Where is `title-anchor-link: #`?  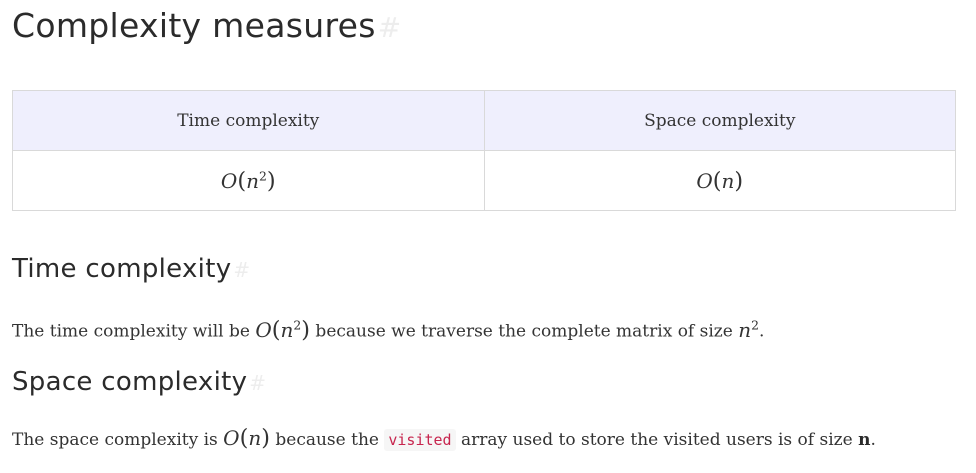 title-anchor-link: # is located at coordinates (390, 27).